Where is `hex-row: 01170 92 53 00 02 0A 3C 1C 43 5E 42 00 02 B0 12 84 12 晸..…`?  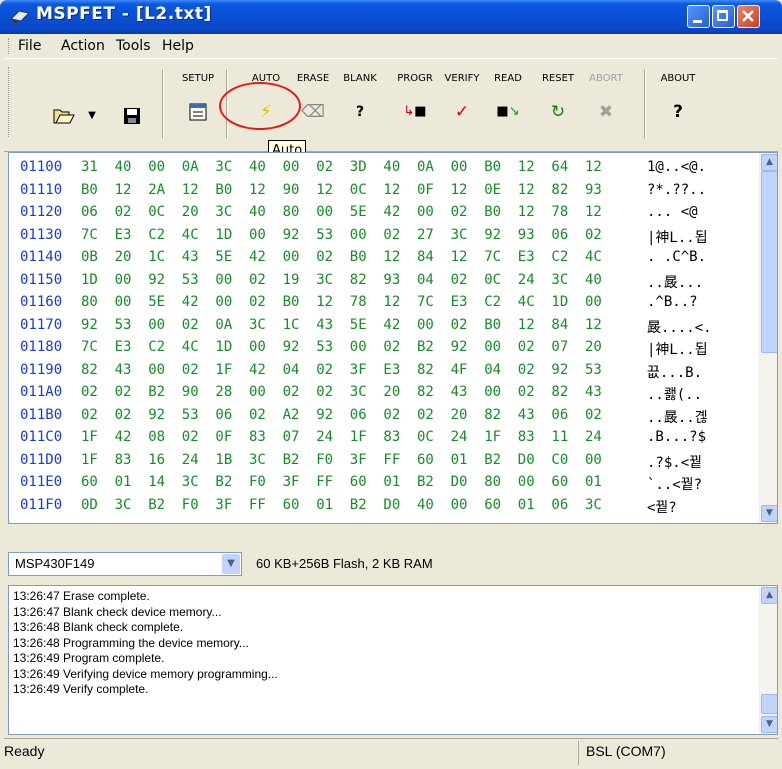
hex-row: 01170 92 53 00 02 0A 3C 1C 43 5E 42 00 02 B0 12 84 12 晸..… is located at coordinates (384, 327).